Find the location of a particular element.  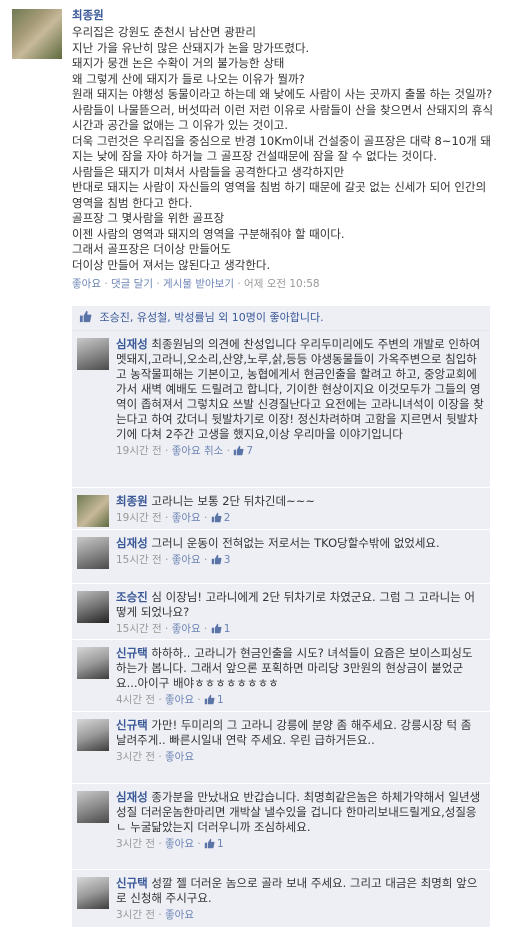

comment-like-count: 2 is located at coordinates (220, 518).